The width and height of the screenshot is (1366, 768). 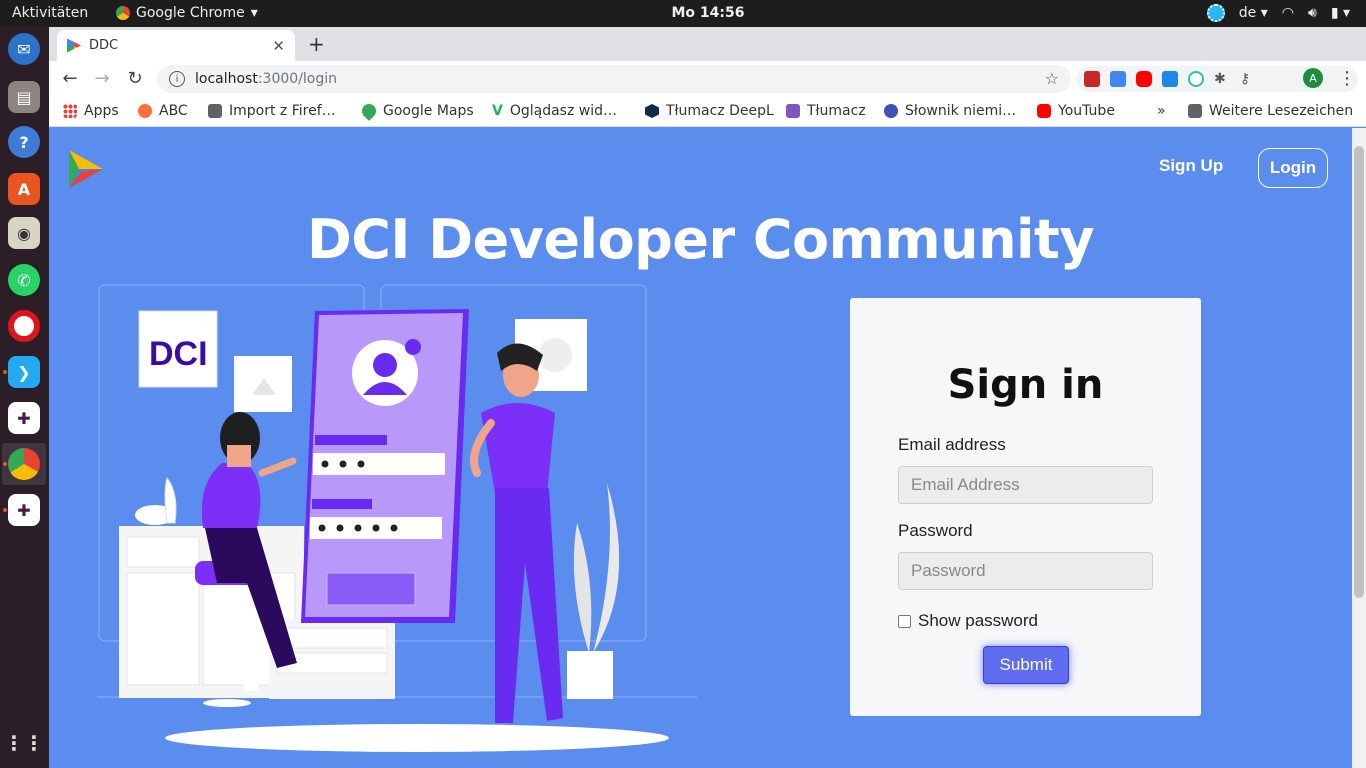 What do you see at coordinates (1312, 13) in the screenshot?
I see `volume-icon: 🔊︎` at bounding box center [1312, 13].